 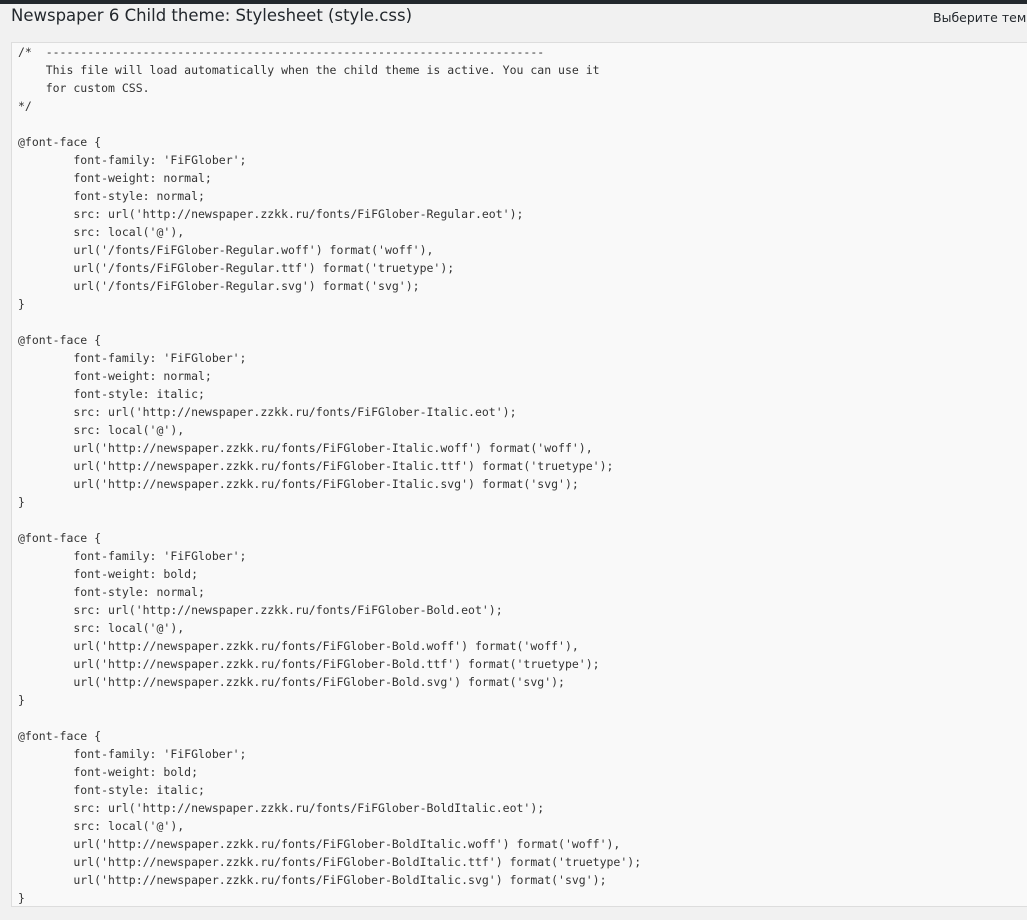 What do you see at coordinates (980, 17) in the screenshot?
I see `theme-select-label: Выберите тем` at bounding box center [980, 17].